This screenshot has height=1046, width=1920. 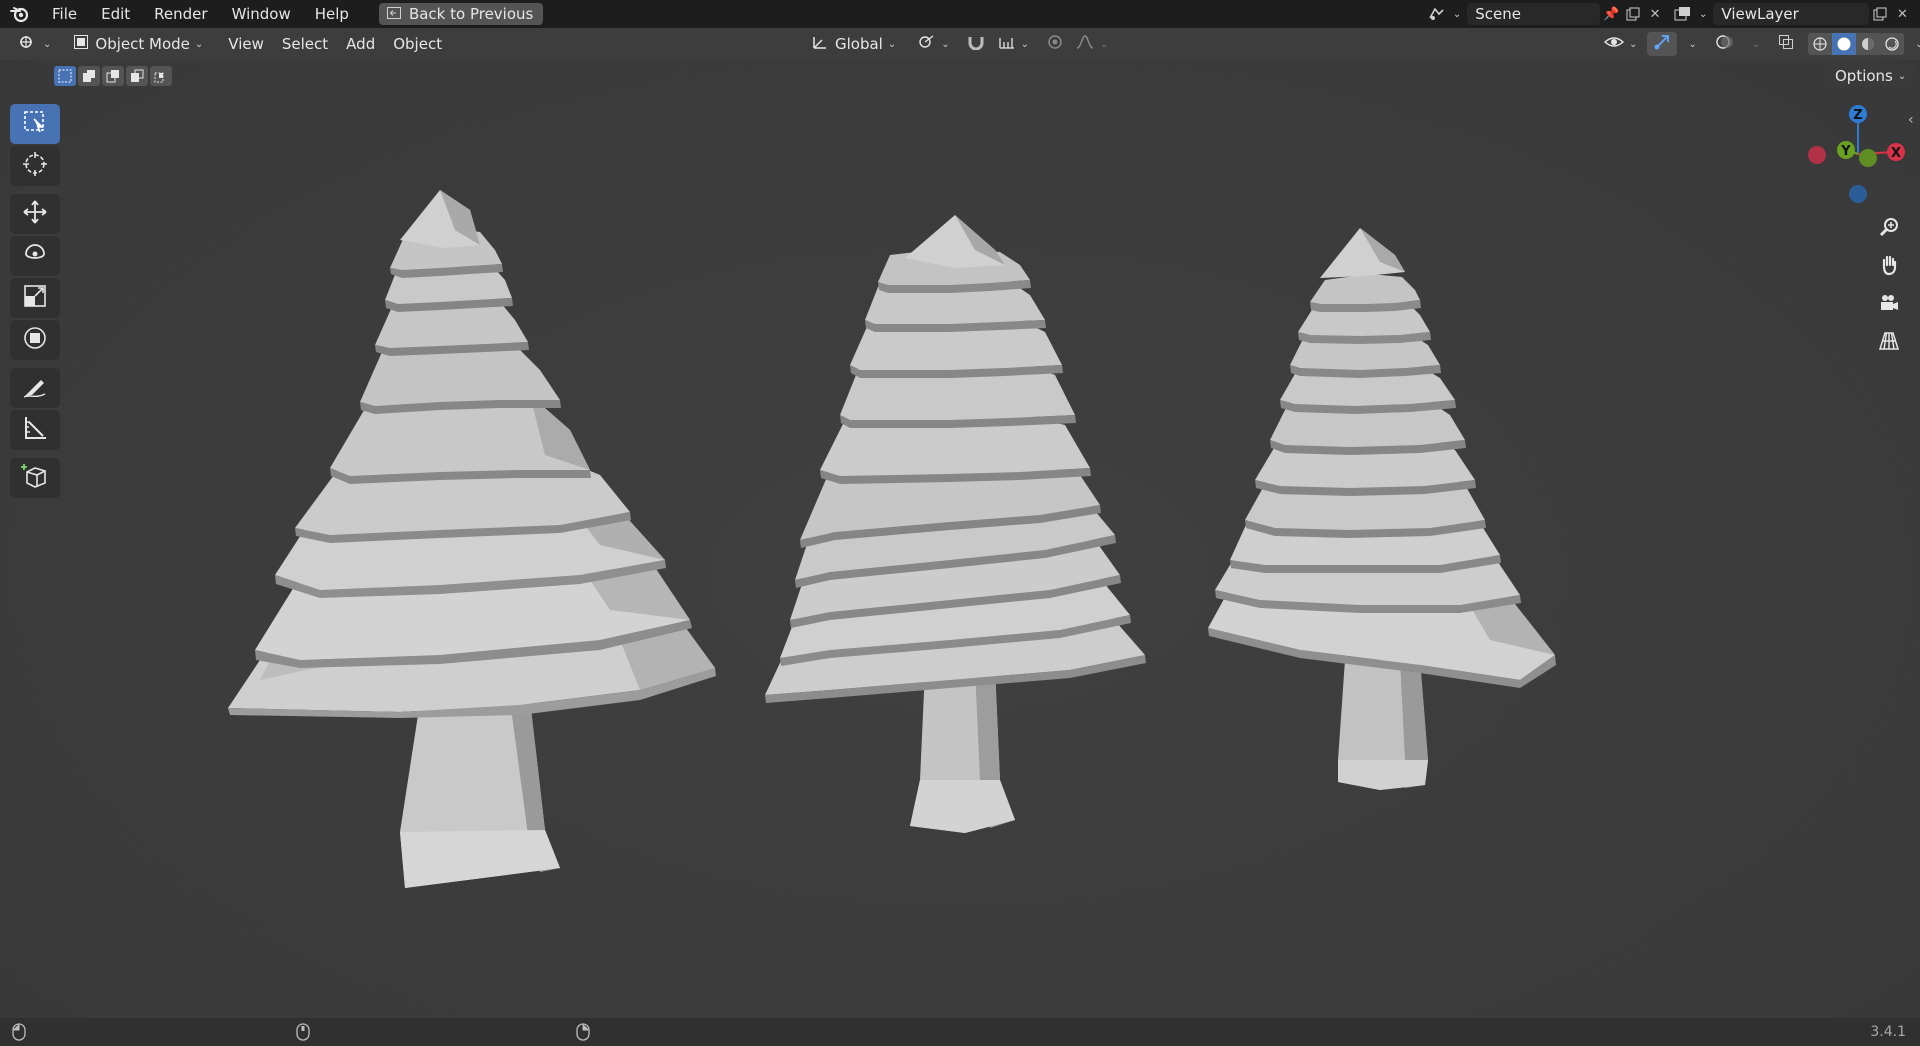 What do you see at coordinates (1457, 14) in the screenshot?
I see `scene-caret-icon: ⌄` at bounding box center [1457, 14].